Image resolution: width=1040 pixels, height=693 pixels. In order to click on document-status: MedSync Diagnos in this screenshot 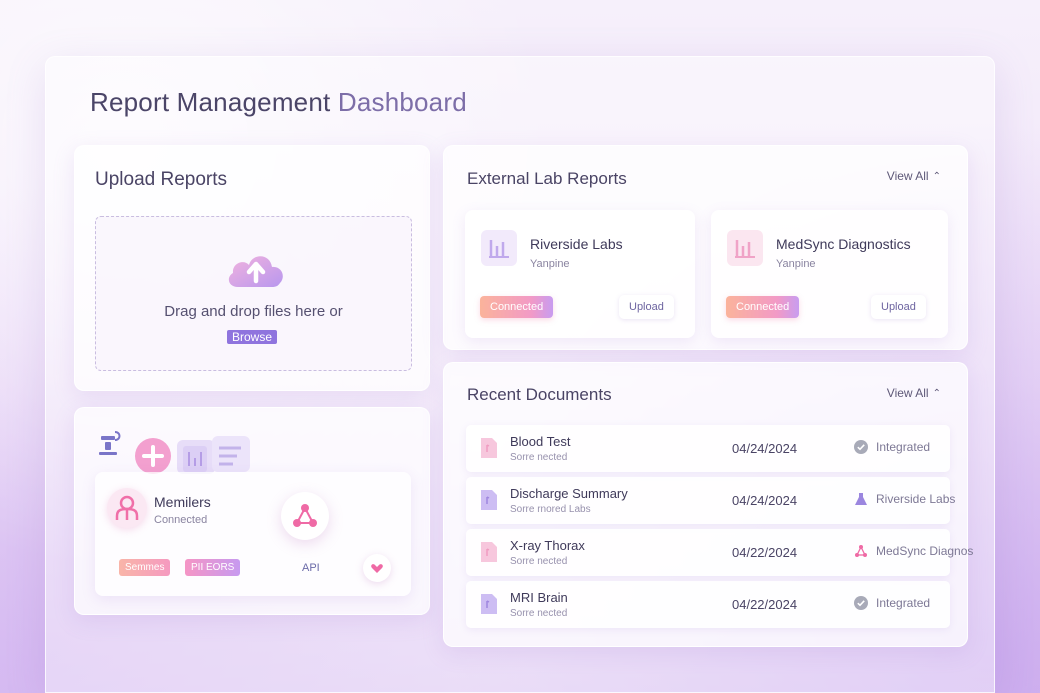, I will do `click(913, 551)`.